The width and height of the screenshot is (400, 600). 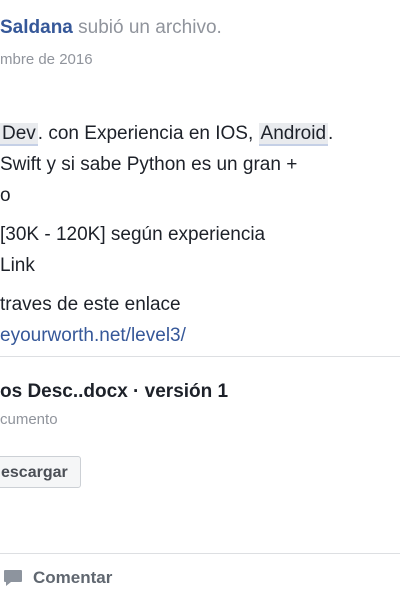 I want to click on download-button: escargar, so click(x=40, y=472).